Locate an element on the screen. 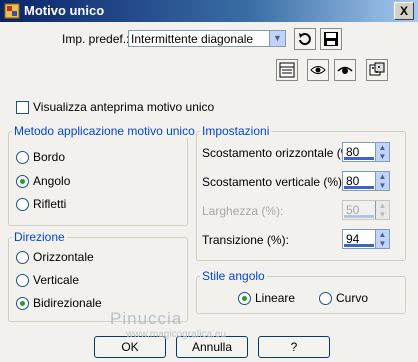  eye-right-icon is located at coordinates (345, 70).